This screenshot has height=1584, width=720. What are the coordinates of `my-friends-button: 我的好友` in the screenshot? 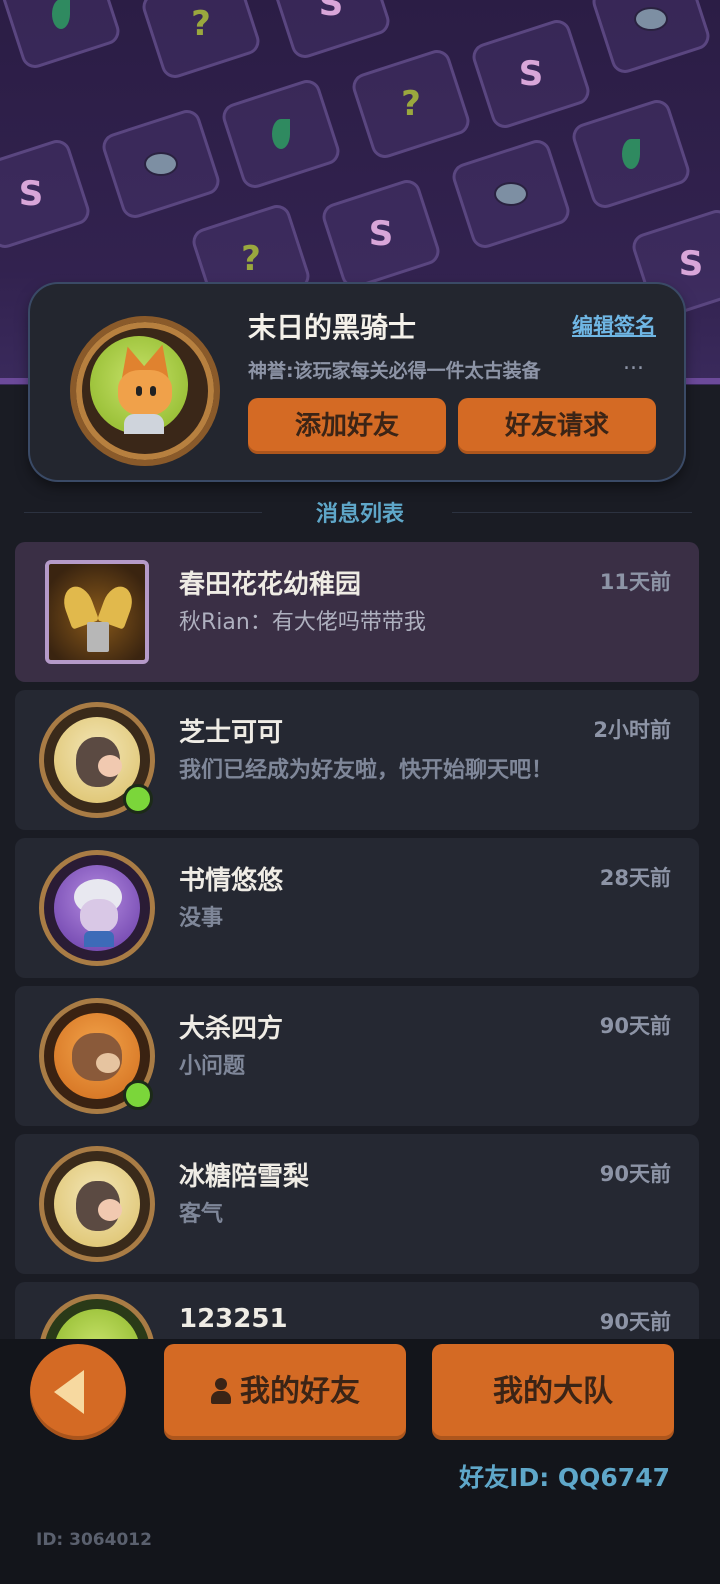 It's located at (285, 1392).